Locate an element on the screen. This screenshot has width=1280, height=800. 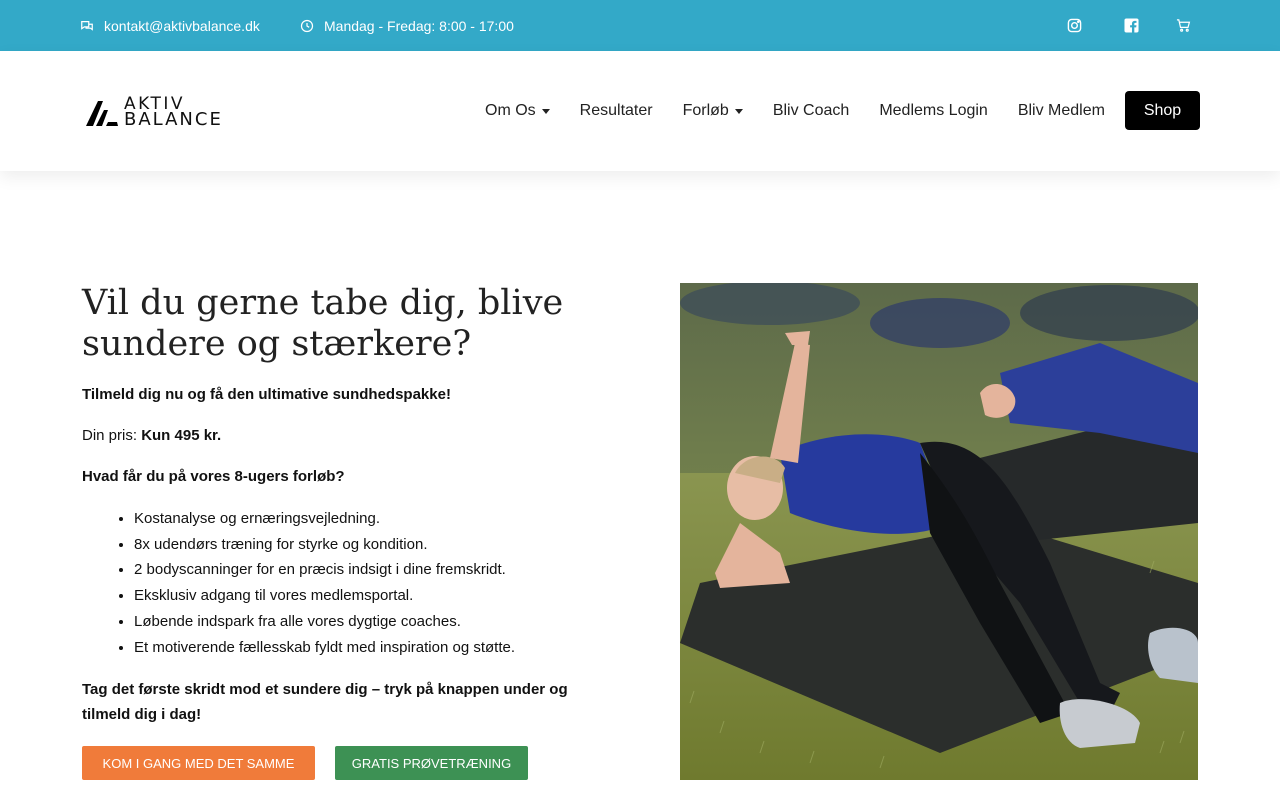
instagram-link is located at coordinates (1074, 25).